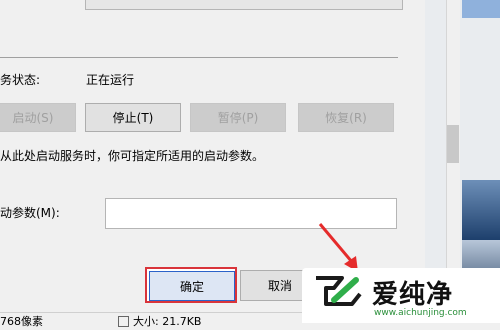 Image resolution: width=500 pixels, height=330 pixels. I want to click on ok-button-label: 确定, so click(192, 286).